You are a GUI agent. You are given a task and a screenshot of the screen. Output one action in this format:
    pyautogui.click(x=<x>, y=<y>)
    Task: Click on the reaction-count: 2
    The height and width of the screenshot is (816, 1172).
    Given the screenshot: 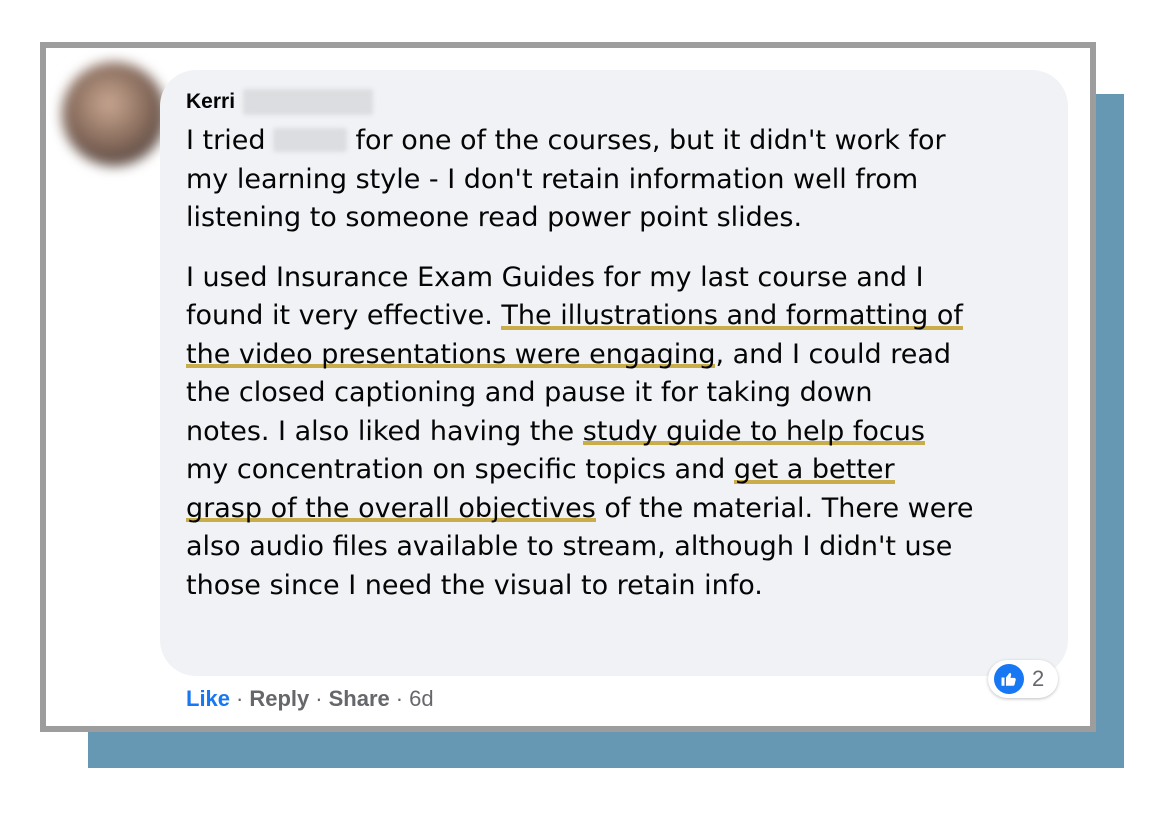 What is the action you would take?
    pyautogui.click(x=1038, y=678)
    